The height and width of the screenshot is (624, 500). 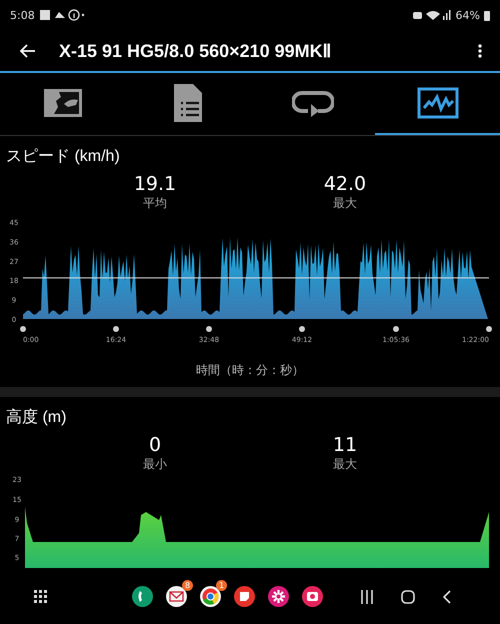 What do you see at coordinates (447, 597) in the screenshot?
I see `back-icon` at bounding box center [447, 597].